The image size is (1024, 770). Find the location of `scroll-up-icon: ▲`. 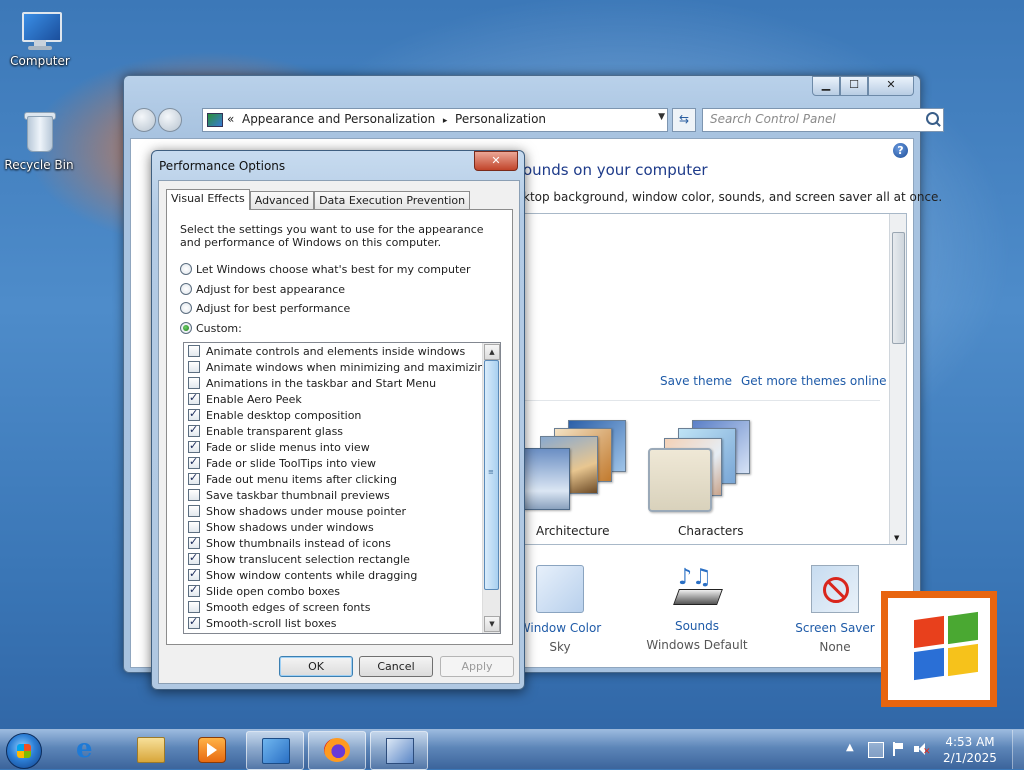

scroll-up-icon: ▲ is located at coordinates (492, 352).